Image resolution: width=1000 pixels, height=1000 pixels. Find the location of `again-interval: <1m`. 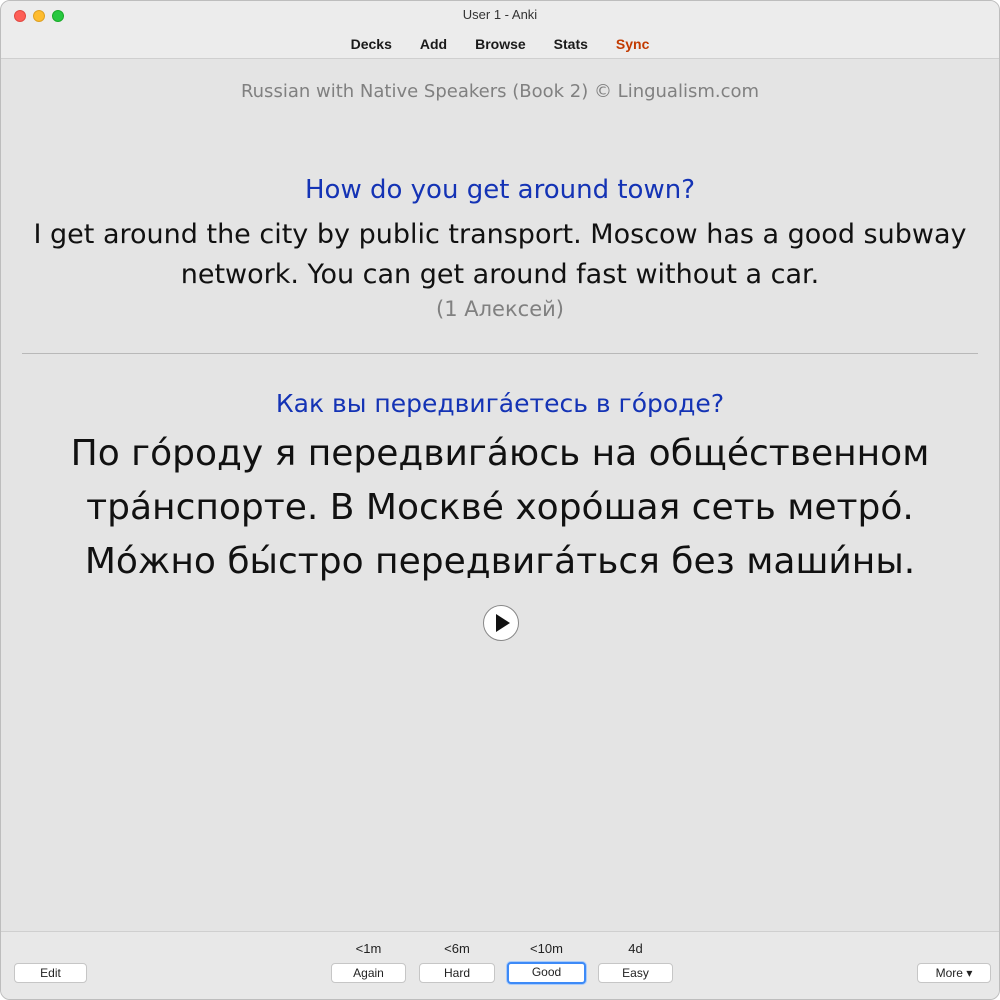

again-interval: <1m is located at coordinates (368, 948).